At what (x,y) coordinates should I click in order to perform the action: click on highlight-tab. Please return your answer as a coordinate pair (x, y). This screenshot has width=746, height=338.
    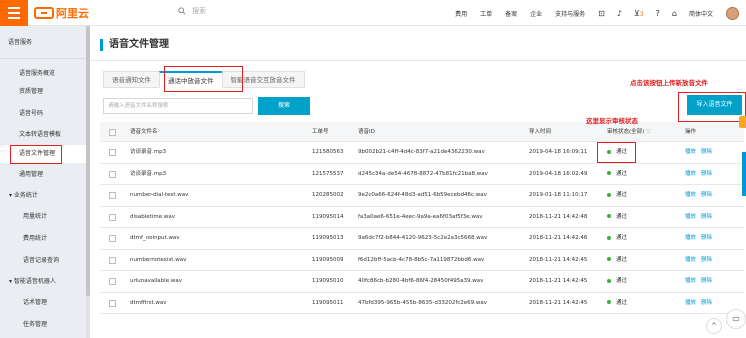
    Looking at the image, I should click on (203, 79).